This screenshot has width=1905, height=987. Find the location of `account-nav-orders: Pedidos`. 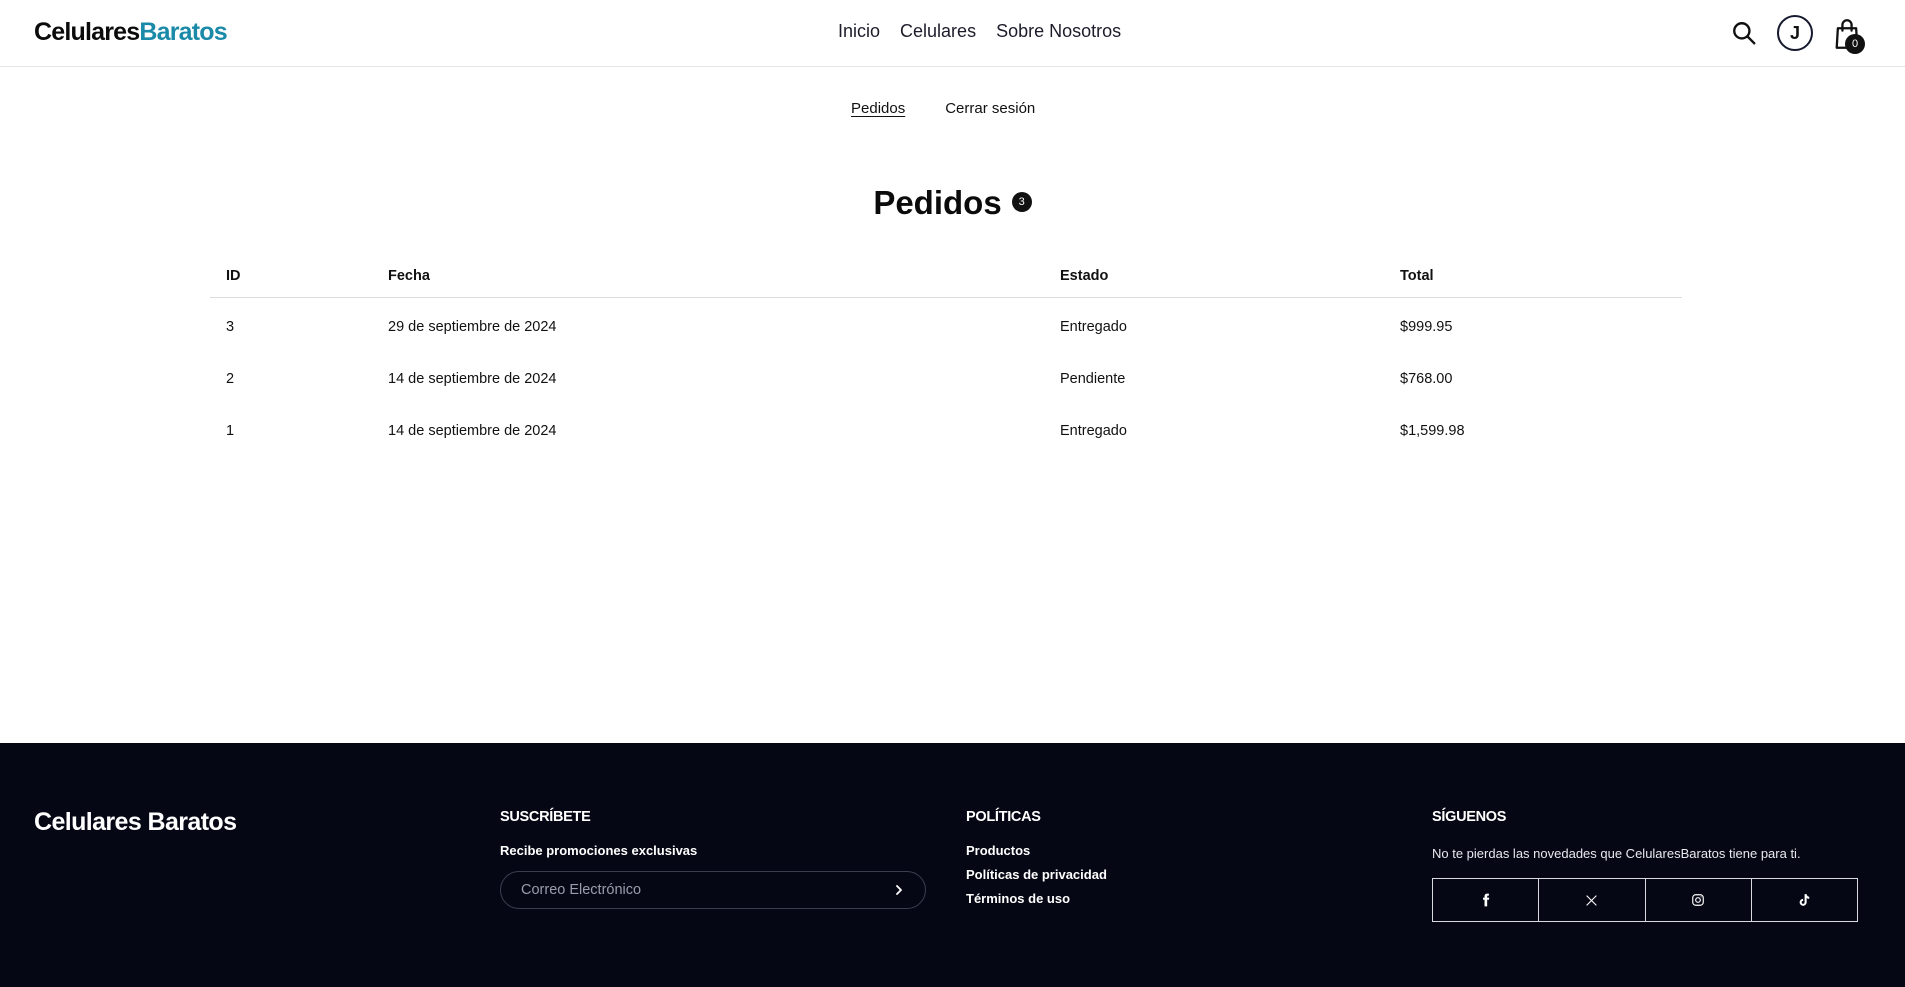

account-nav-orders: Pedidos is located at coordinates (878, 108).